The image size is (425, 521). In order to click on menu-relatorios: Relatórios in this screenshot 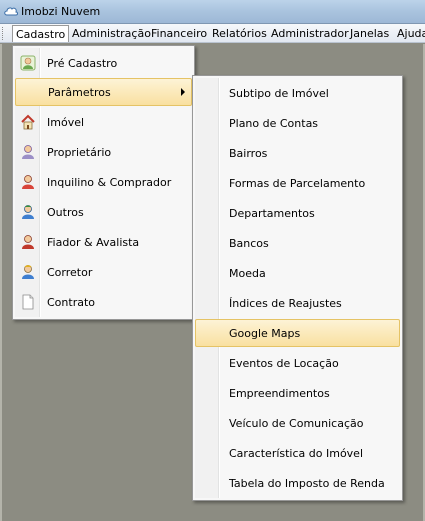, I will do `click(239, 33)`.